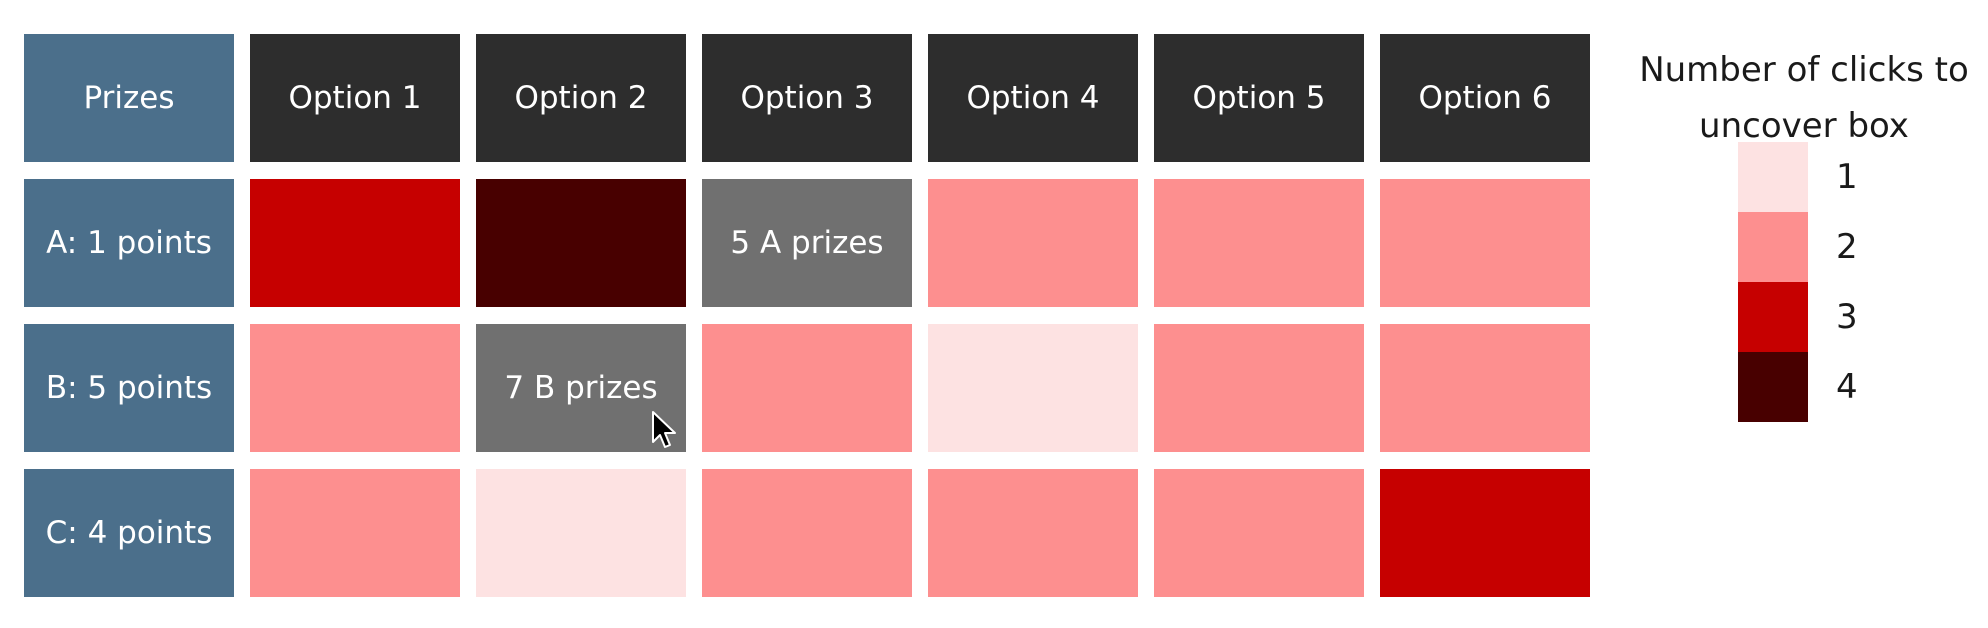  I want to click on legend-title: Number of clicks to uncover box, so click(1804, 98).